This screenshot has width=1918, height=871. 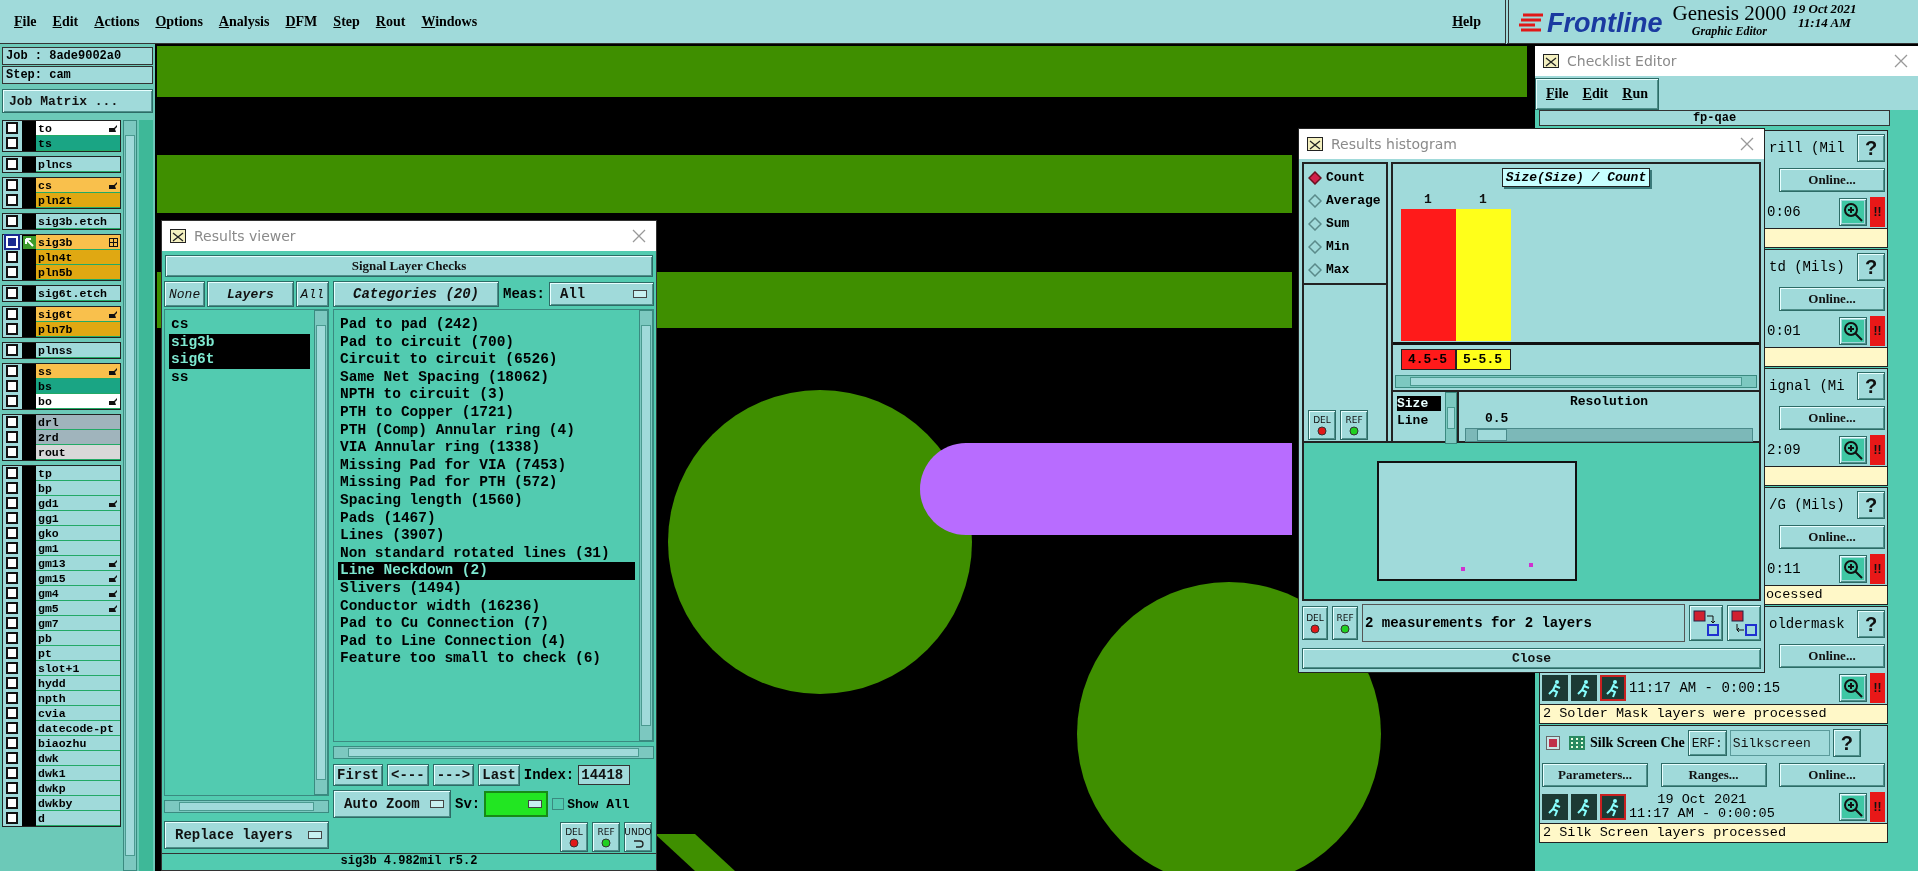 I want to click on erf-field: Silkscreen, so click(x=1779, y=743).